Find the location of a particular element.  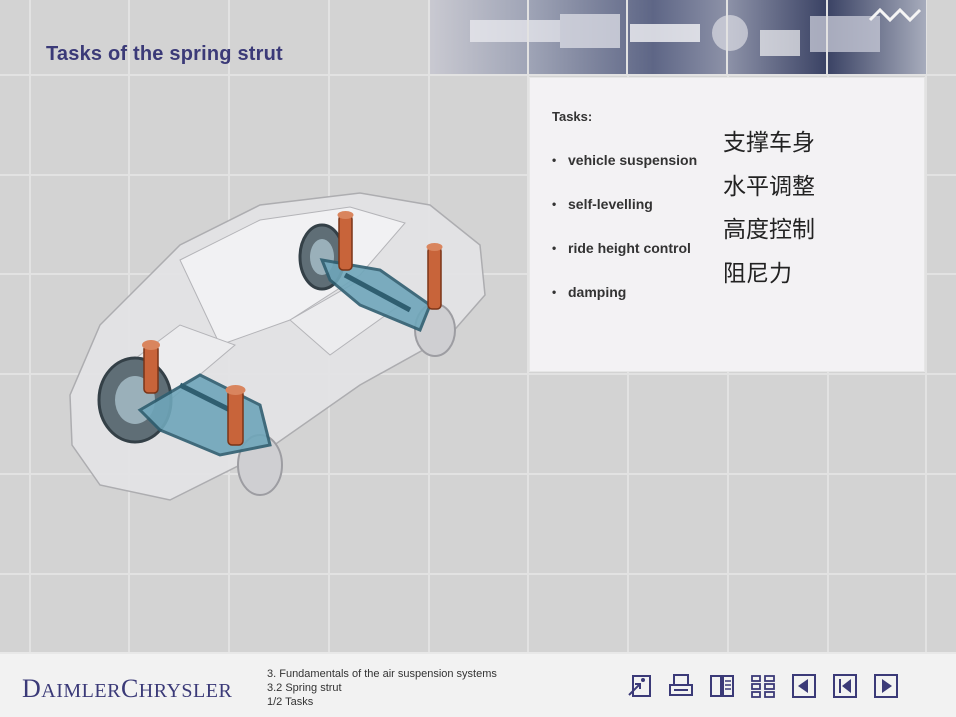

print-icon is located at coordinates (681, 685).